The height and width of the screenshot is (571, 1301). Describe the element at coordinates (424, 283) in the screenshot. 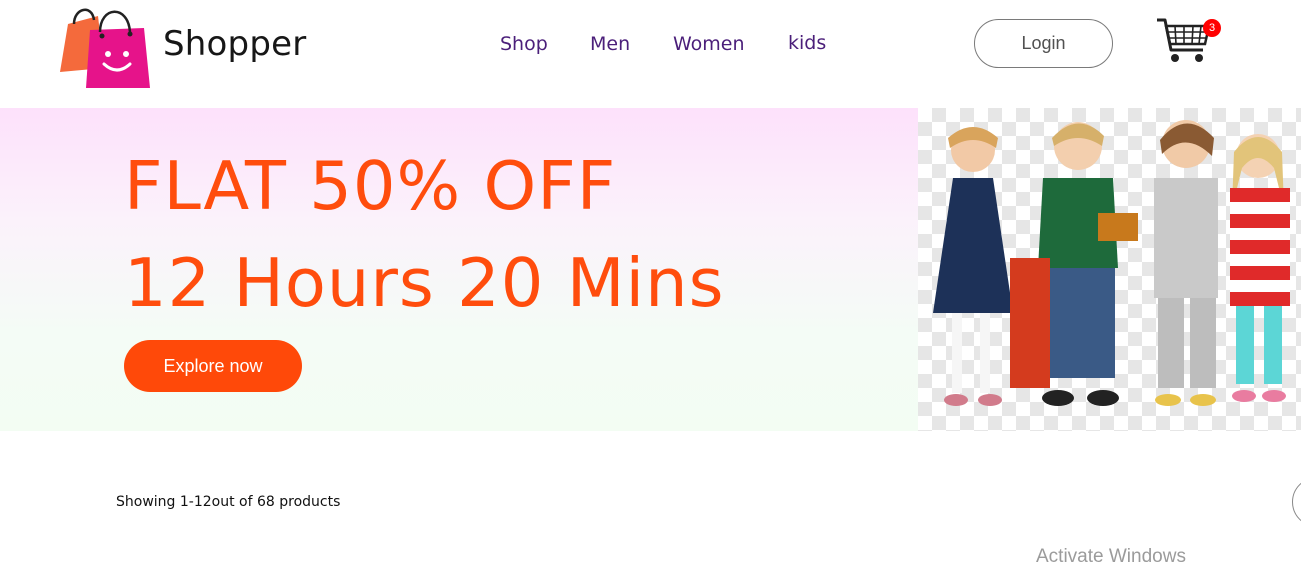

I see `hero-timer-text: 12 Hours 20 Mins` at that location.